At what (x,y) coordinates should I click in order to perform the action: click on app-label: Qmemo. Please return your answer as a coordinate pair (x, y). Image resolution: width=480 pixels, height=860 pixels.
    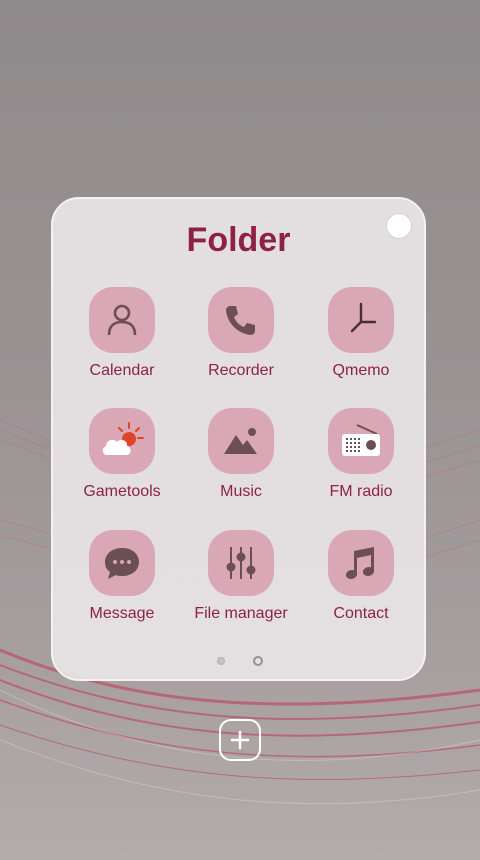
    Looking at the image, I should click on (361, 370).